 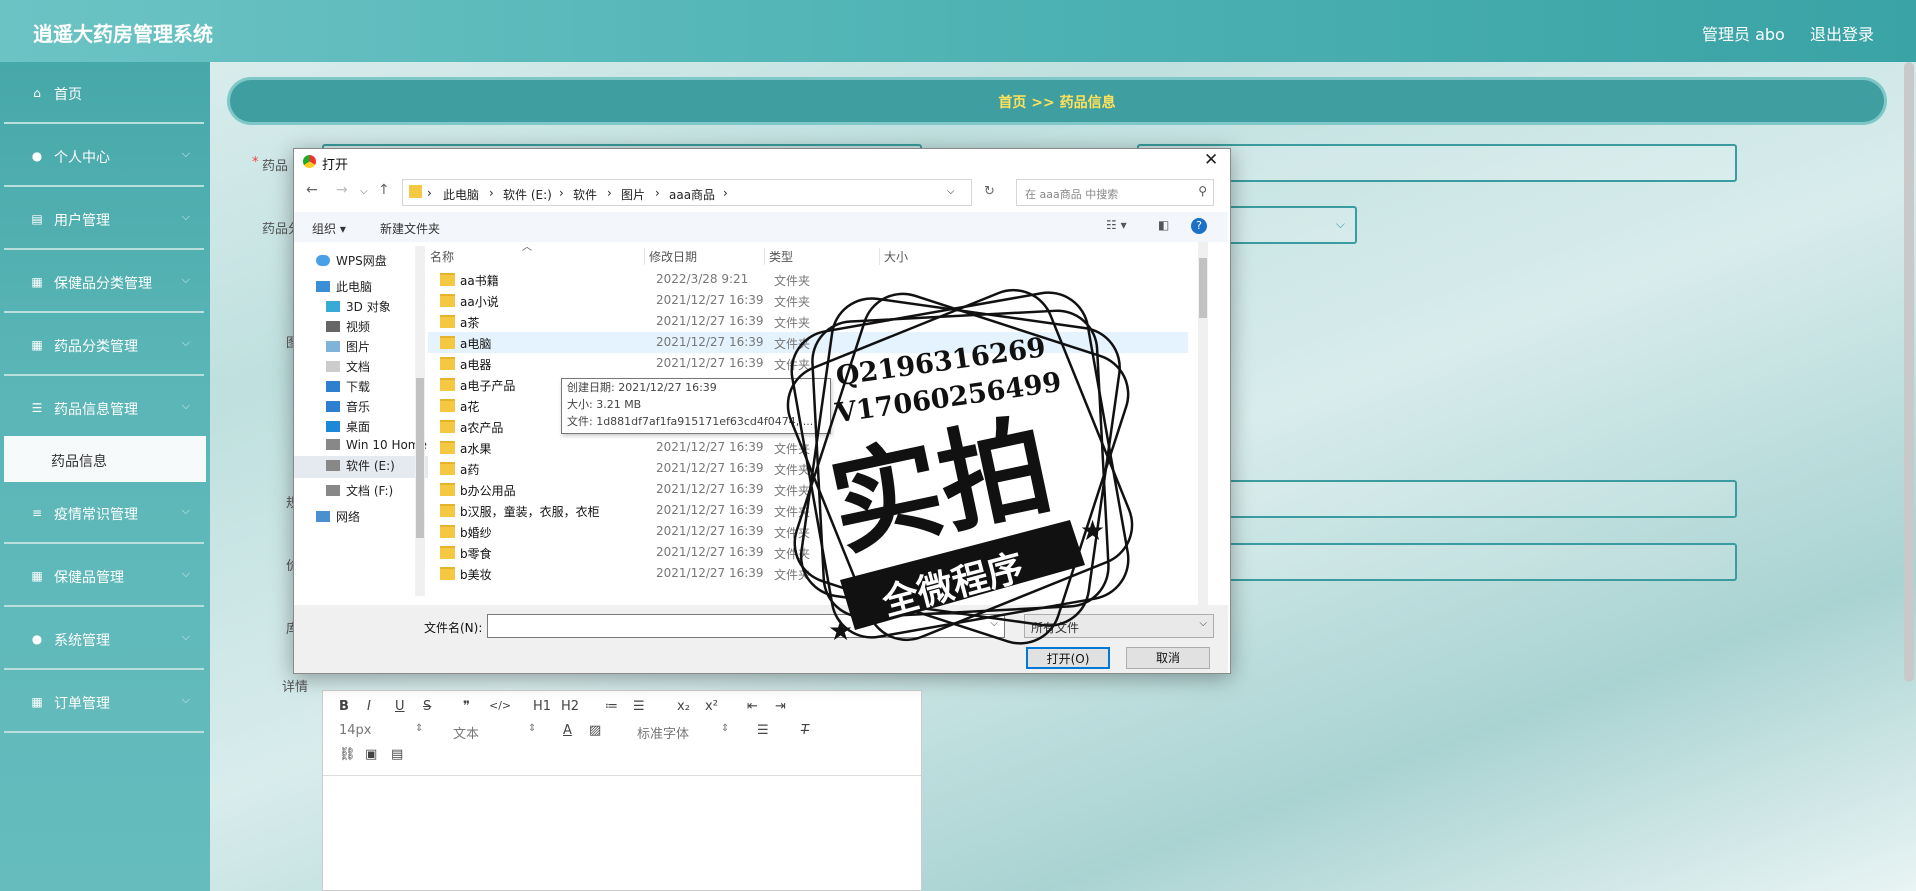 I want to click on sidebar-item-personal: ● 个人中心 ⌵, so click(x=104, y=157).